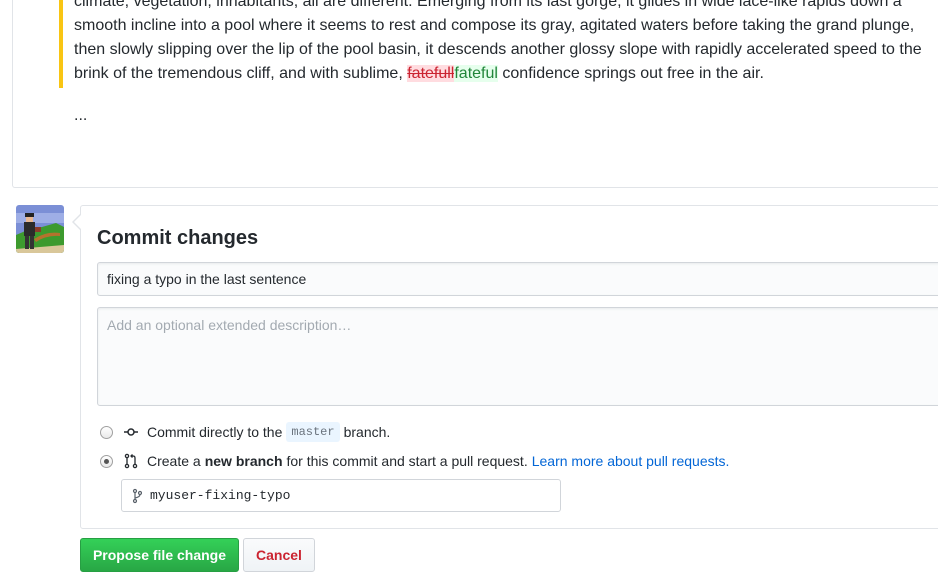 This screenshot has height=584, width=938. Describe the element at coordinates (215, 432) in the screenshot. I see `commit-direct-label-before: Commit directly to the` at that location.